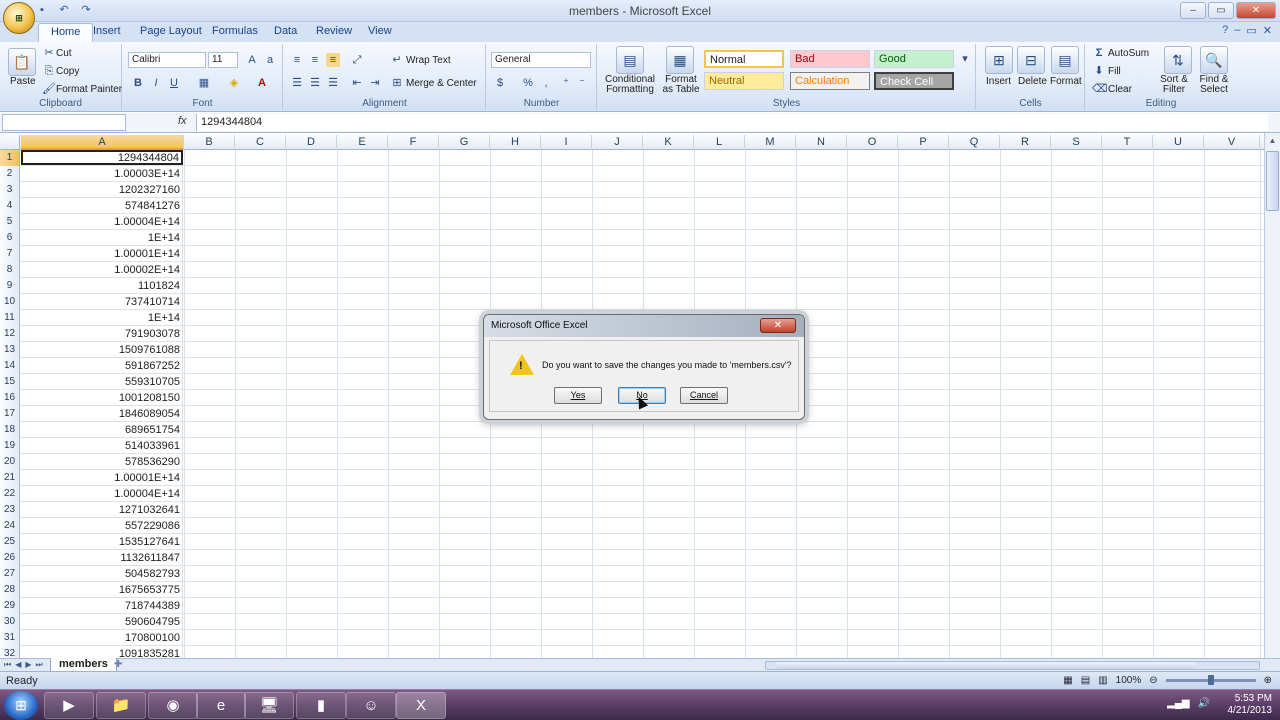 The height and width of the screenshot is (720, 1280). I want to click on column-header-d: D, so click(311, 142).